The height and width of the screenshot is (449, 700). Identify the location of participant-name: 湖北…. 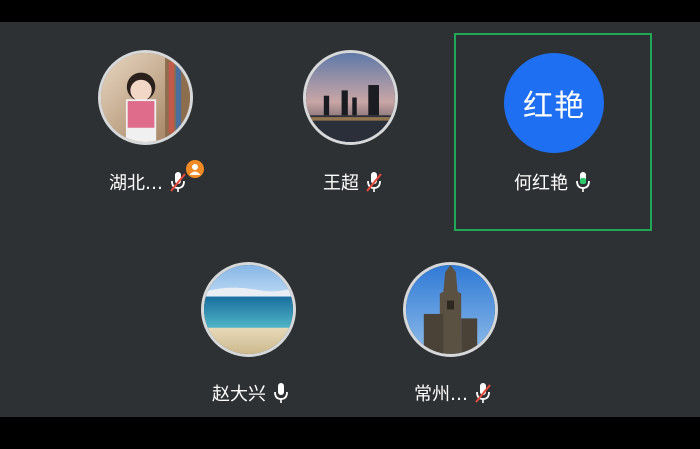
(136, 183).